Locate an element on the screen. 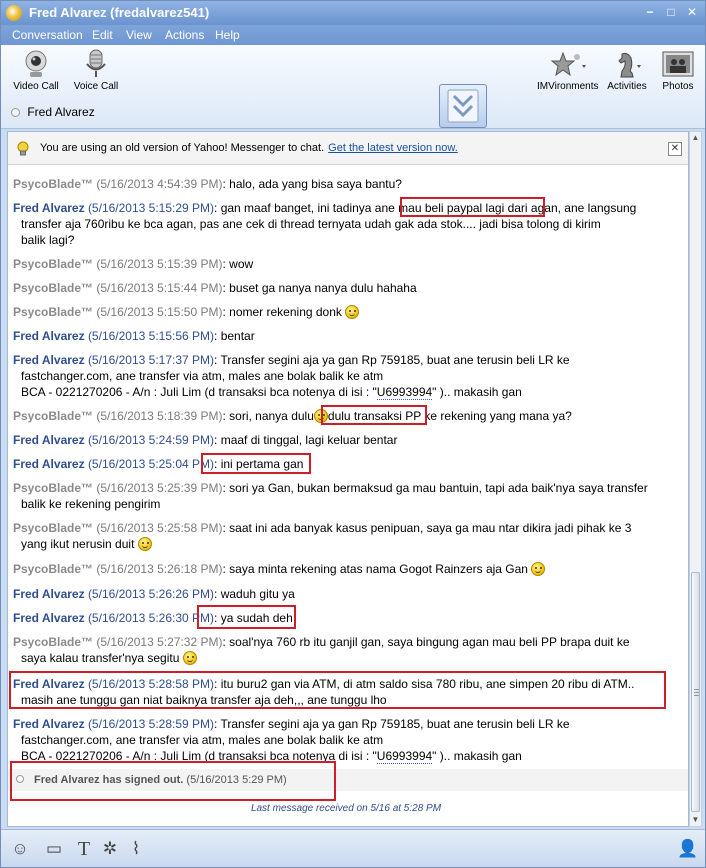 Image resolution: width=706 pixels, height=868 pixels. timestamp: (5/16/2013 5:15:39 PM) is located at coordinates (159, 264).